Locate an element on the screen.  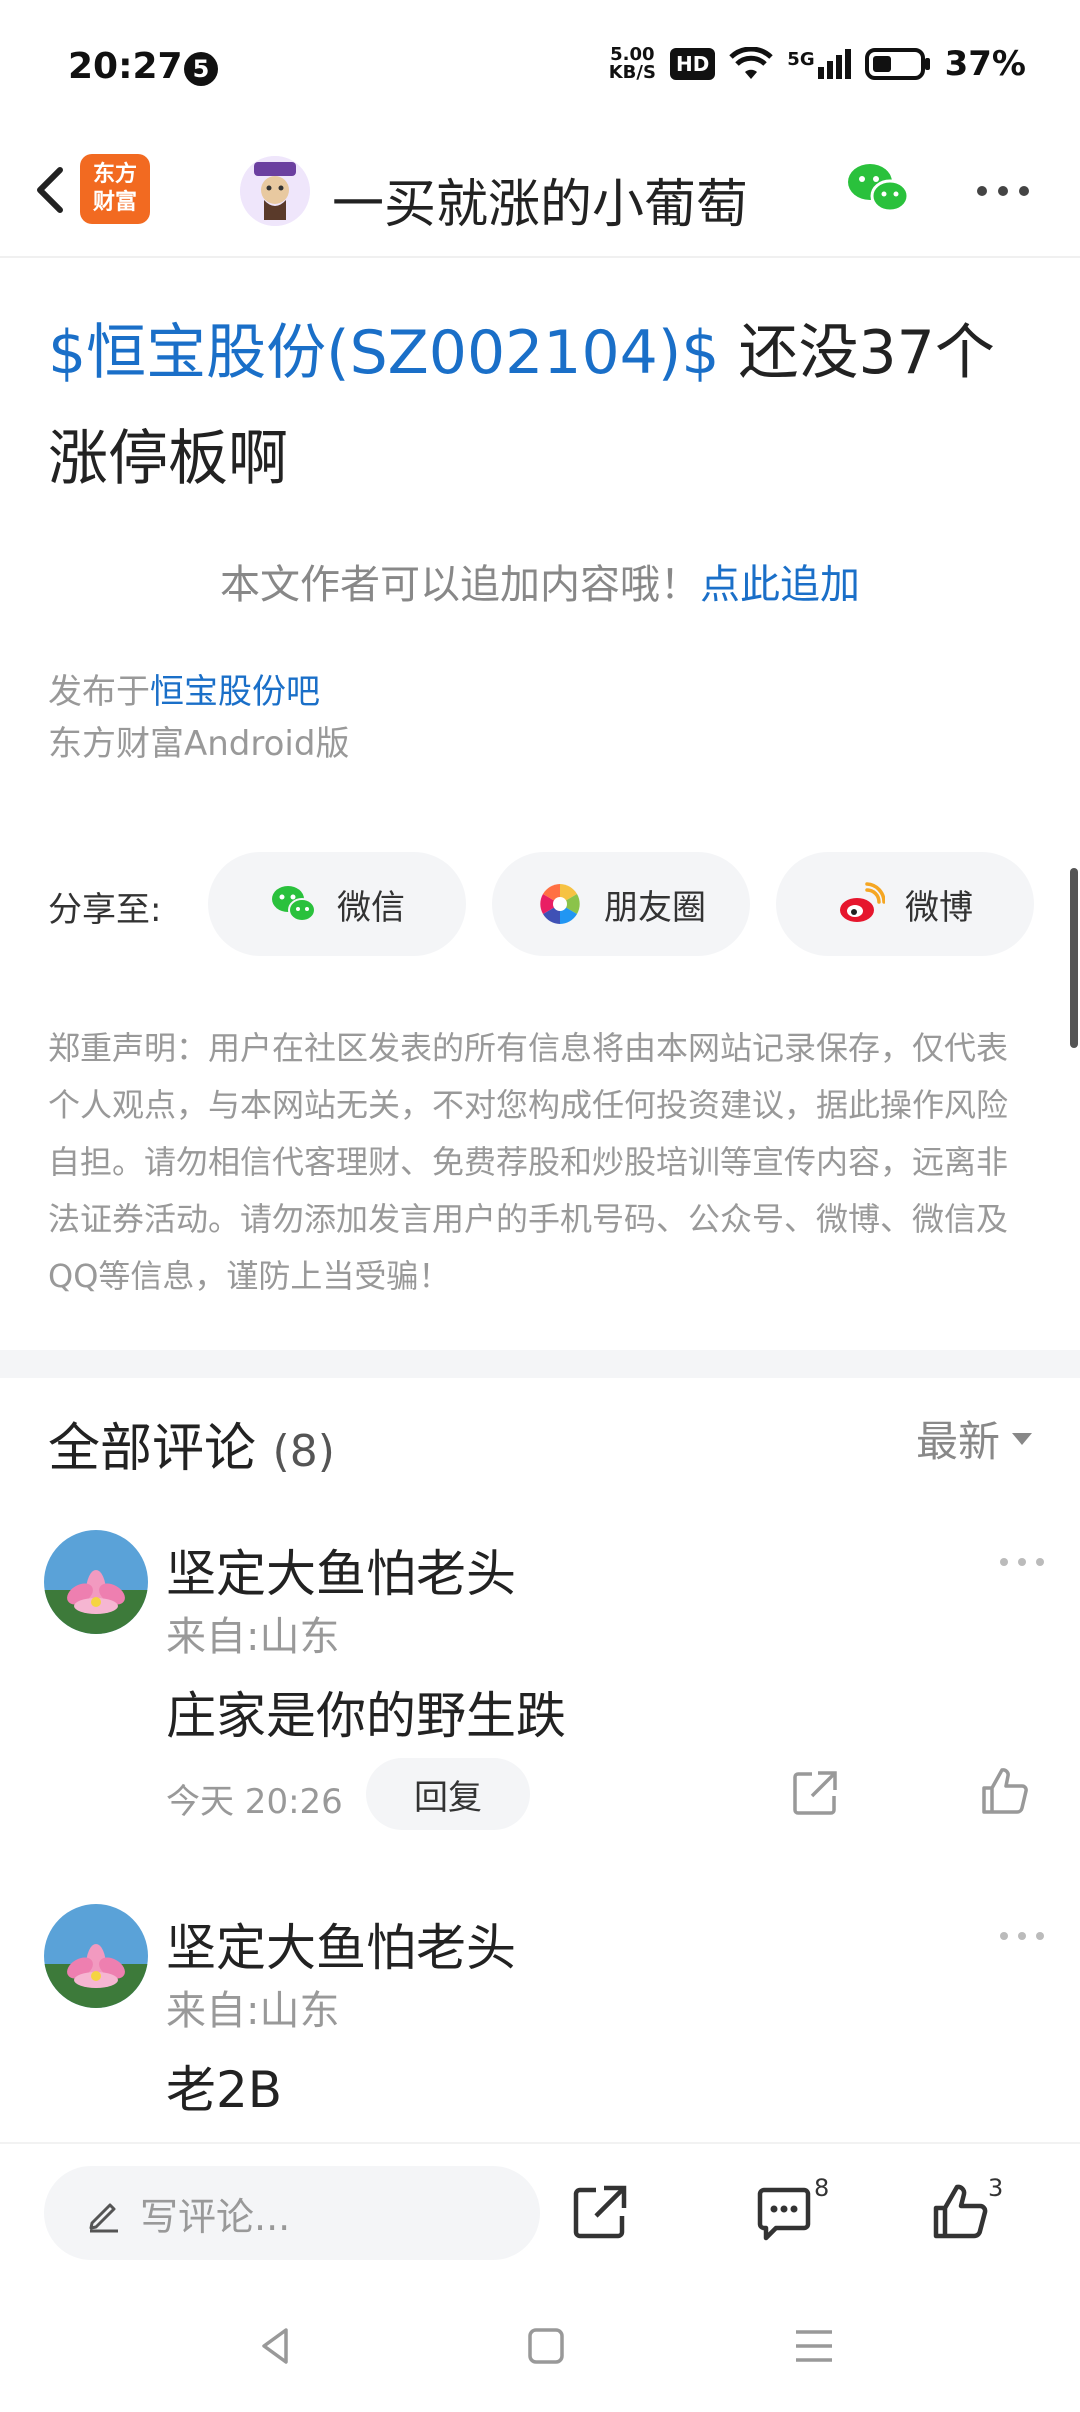
nav-back-icon is located at coordinates (276, 2346).